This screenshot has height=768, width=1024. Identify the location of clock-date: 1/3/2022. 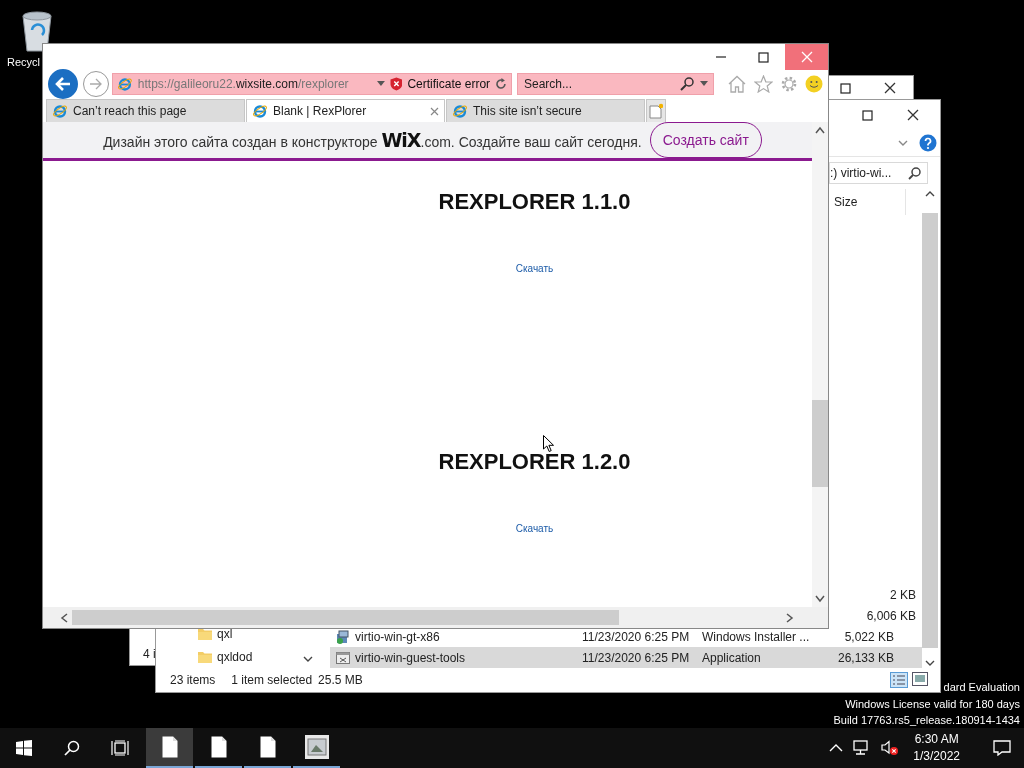
(936, 756).